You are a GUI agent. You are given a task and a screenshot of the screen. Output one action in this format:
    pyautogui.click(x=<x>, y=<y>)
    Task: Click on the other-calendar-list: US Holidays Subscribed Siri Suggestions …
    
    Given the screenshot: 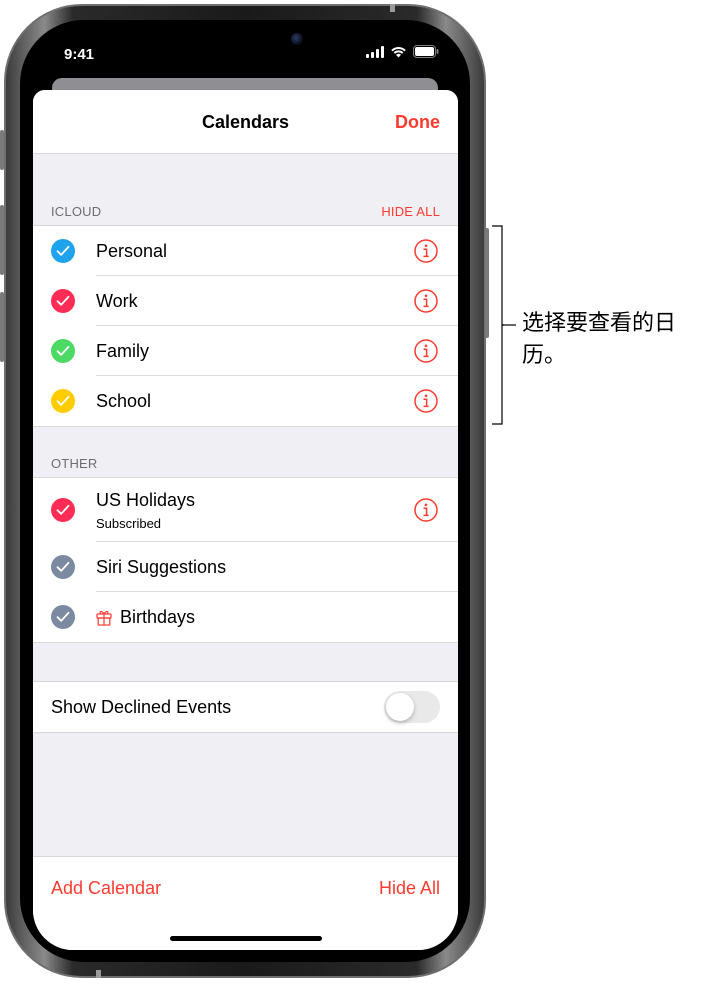 What is the action you would take?
    pyautogui.click(x=245, y=560)
    